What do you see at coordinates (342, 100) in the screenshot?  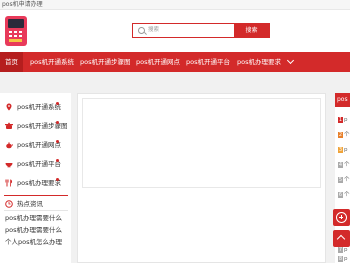 I see `right-panel-heading: pos` at bounding box center [342, 100].